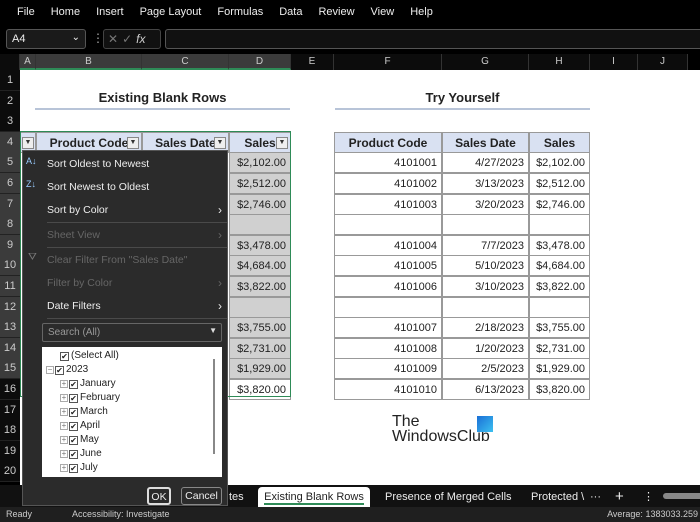 The width and height of the screenshot is (700, 522). I want to click on tab-insert: Insert, so click(110, 12).